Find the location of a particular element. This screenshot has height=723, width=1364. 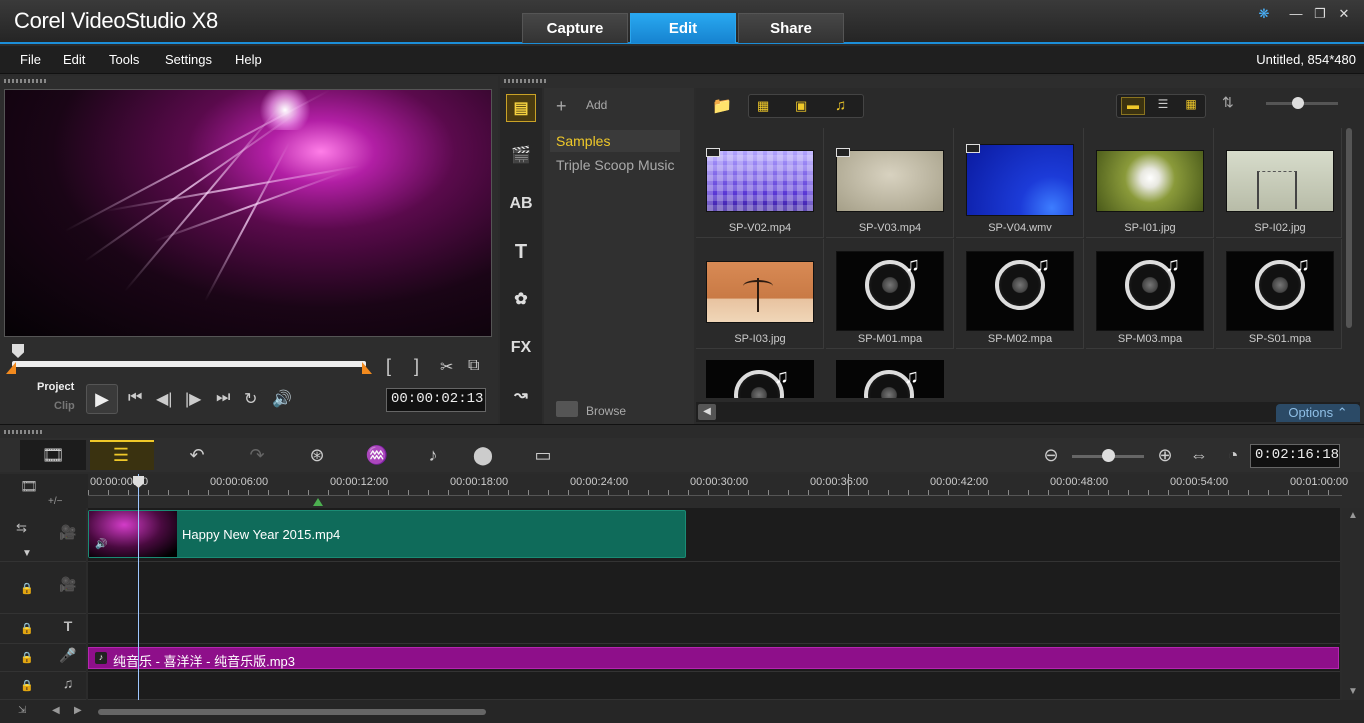

volume-icon: 🔊 is located at coordinates (282, 399).